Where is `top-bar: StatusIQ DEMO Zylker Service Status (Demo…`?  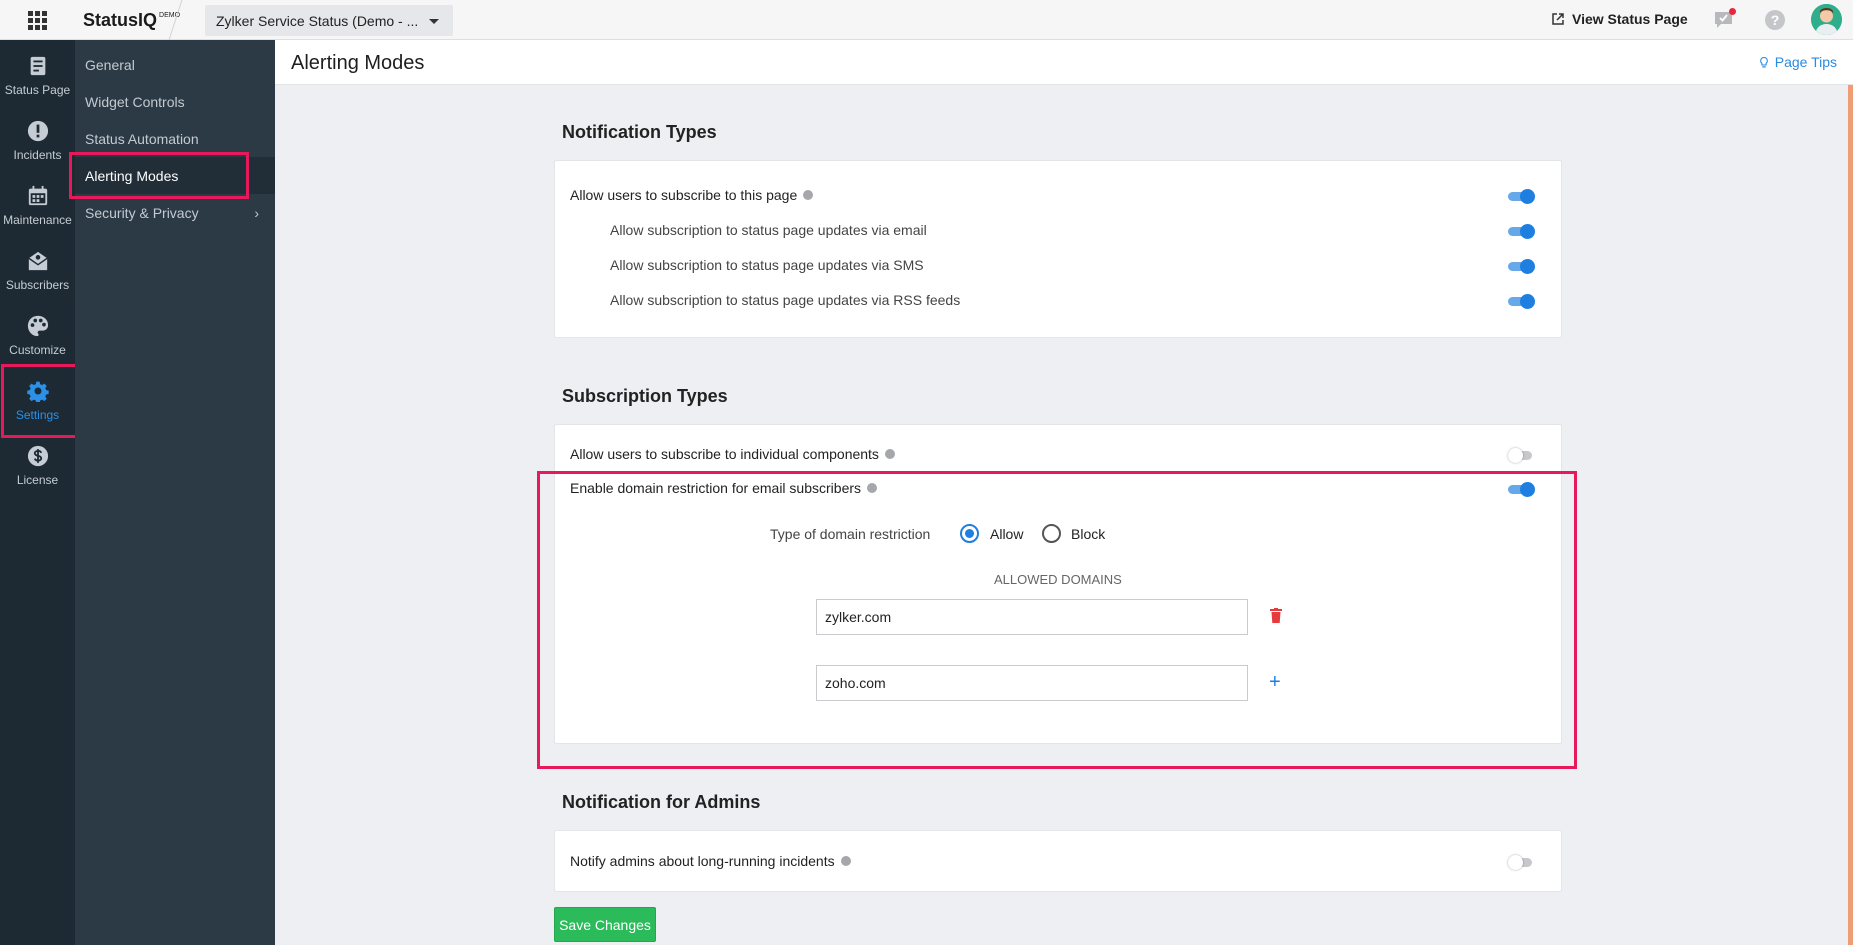 top-bar: StatusIQ DEMO Zylker Service Status (Demo… is located at coordinates (926, 20).